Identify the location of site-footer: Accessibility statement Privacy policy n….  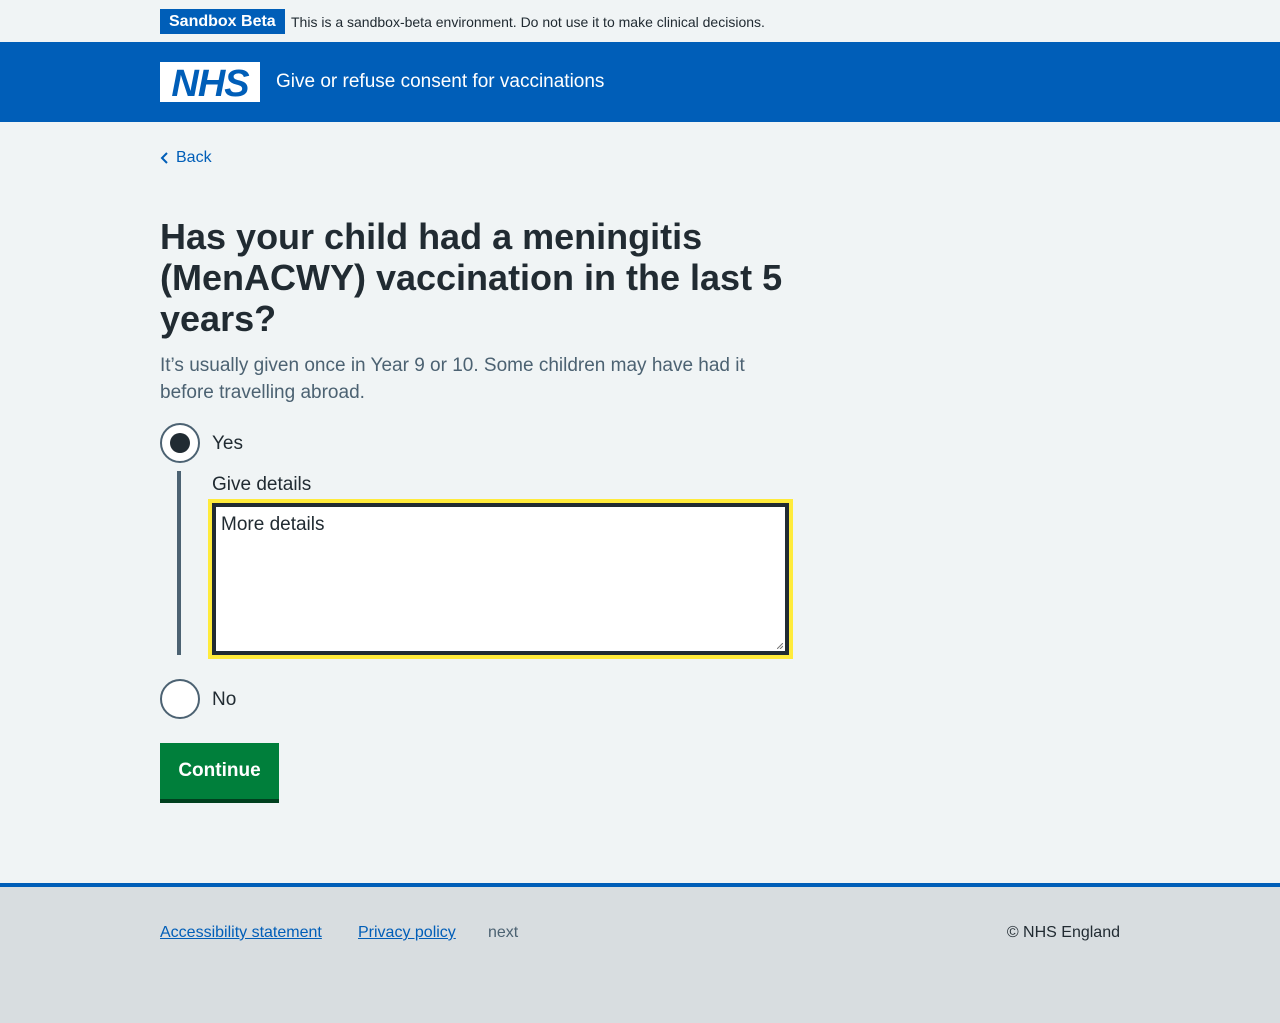
(640, 953).